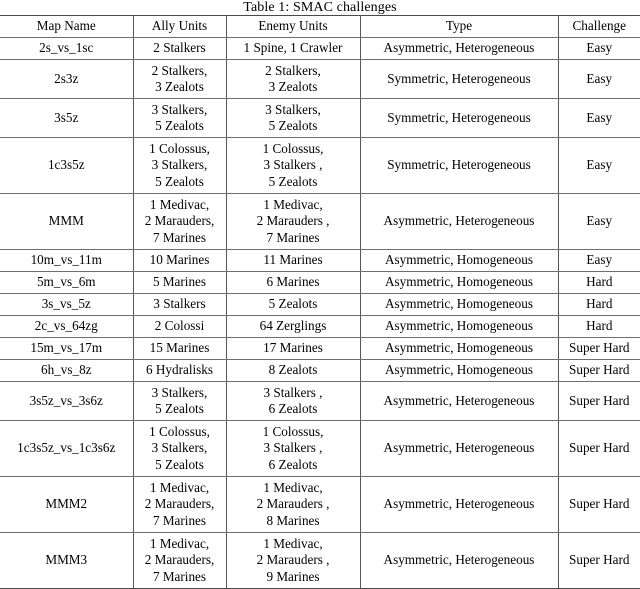  I want to click on cell-enemy-units-line: 11 Marines, so click(293, 260).